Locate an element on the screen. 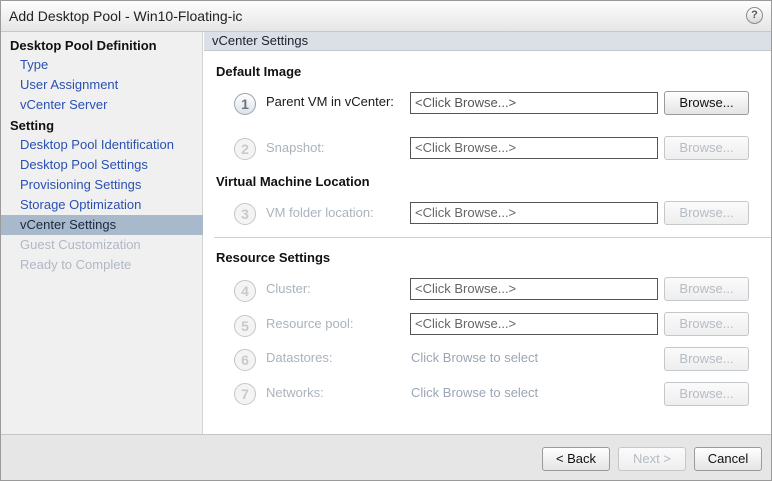  resource-pool-field: <Click Browse...> is located at coordinates (534, 324).